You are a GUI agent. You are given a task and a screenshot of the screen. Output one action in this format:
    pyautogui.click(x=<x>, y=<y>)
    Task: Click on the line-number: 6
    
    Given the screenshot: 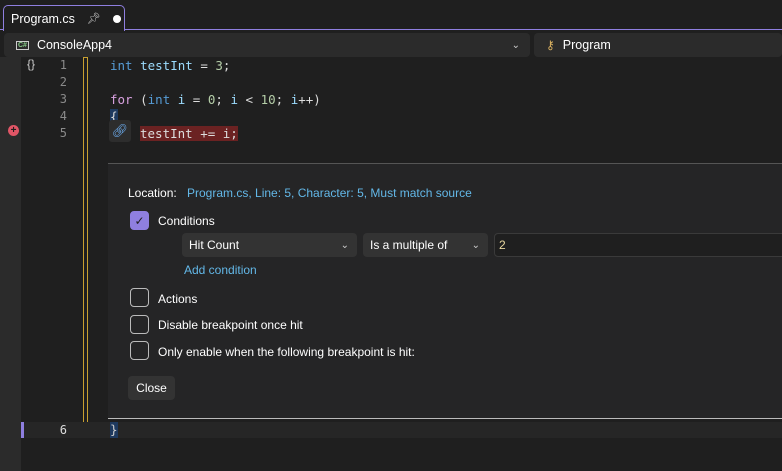 What is the action you would take?
    pyautogui.click(x=63, y=430)
    